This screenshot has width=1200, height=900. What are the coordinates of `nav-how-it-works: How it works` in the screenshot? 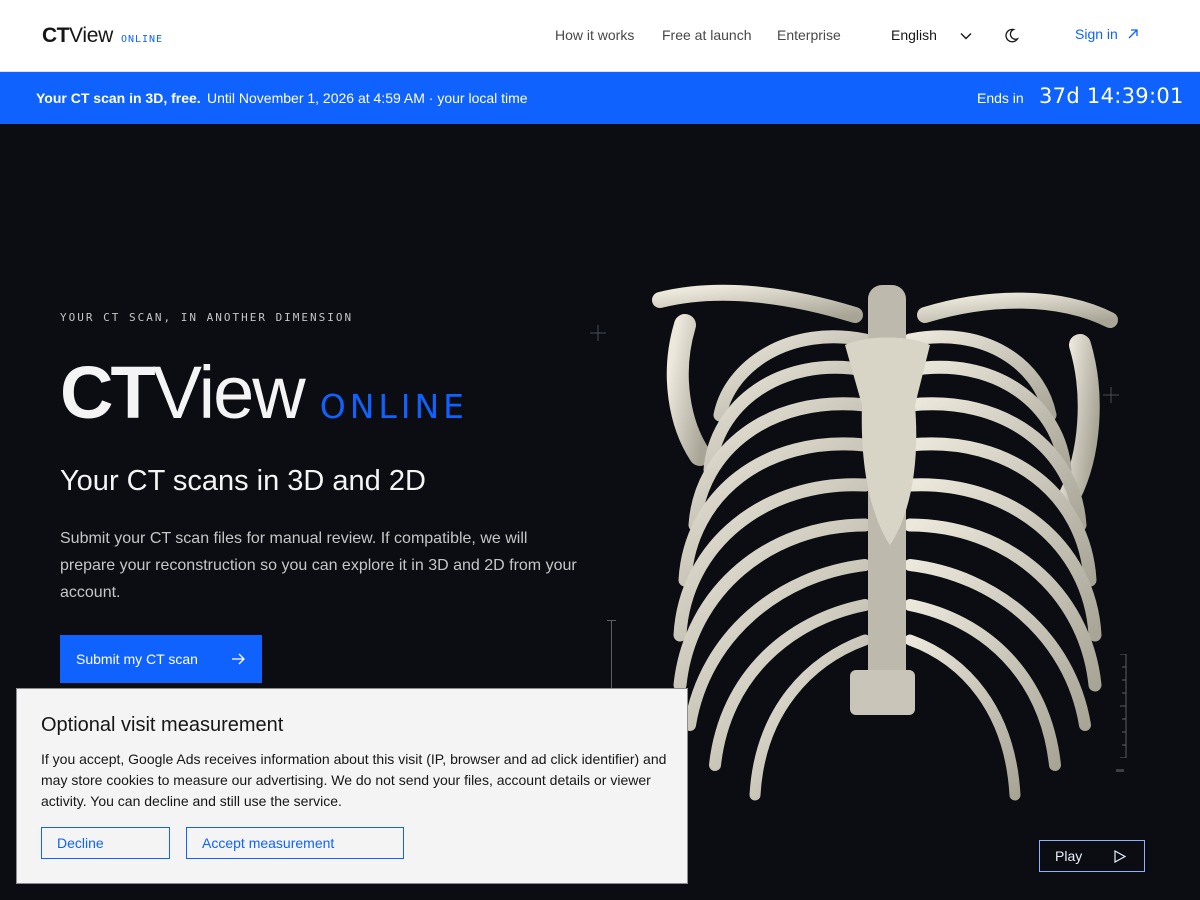 It's located at (594, 35).